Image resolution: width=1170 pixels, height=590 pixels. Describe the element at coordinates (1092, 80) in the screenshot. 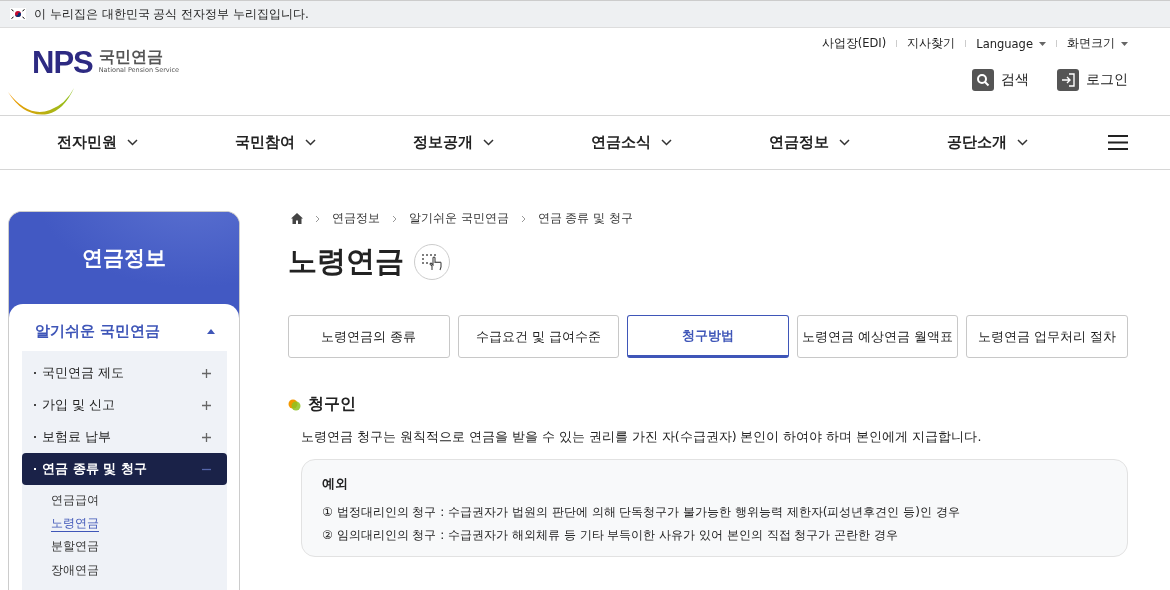

I see `login-button: 로그인` at that location.